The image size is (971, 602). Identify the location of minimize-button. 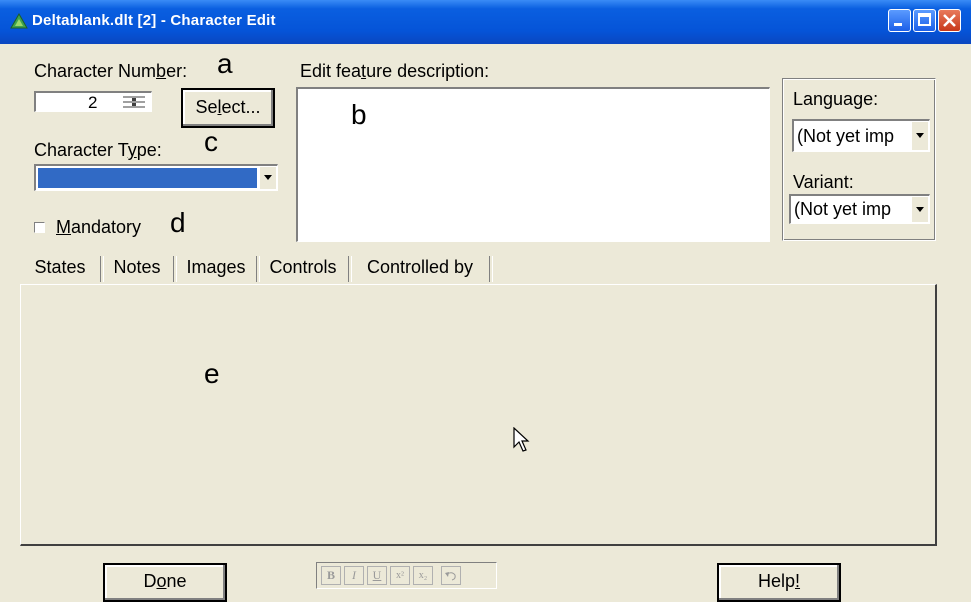
(899, 20).